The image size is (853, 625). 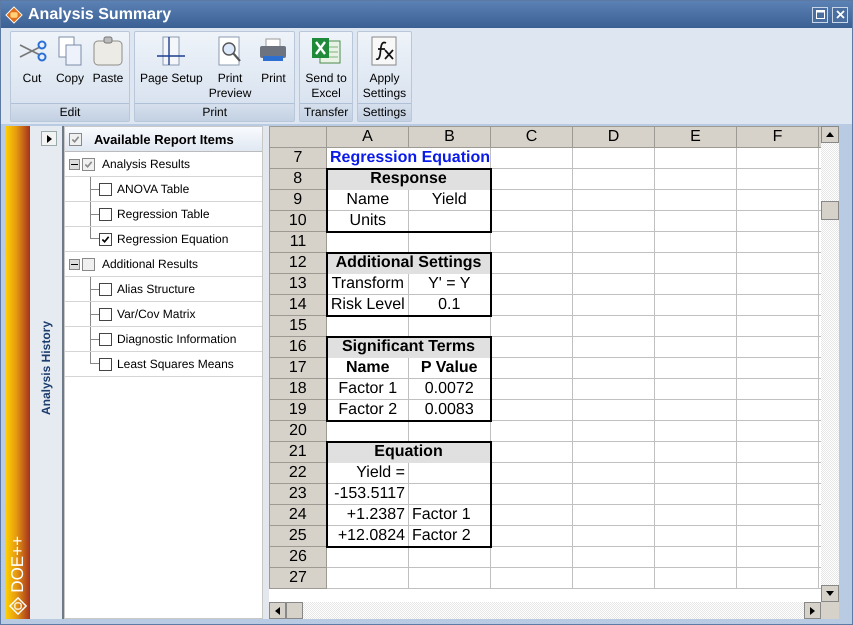 What do you see at coordinates (17, 606) in the screenshot?
I see `diamond-logo-icon` at bounding box center [17, 606].